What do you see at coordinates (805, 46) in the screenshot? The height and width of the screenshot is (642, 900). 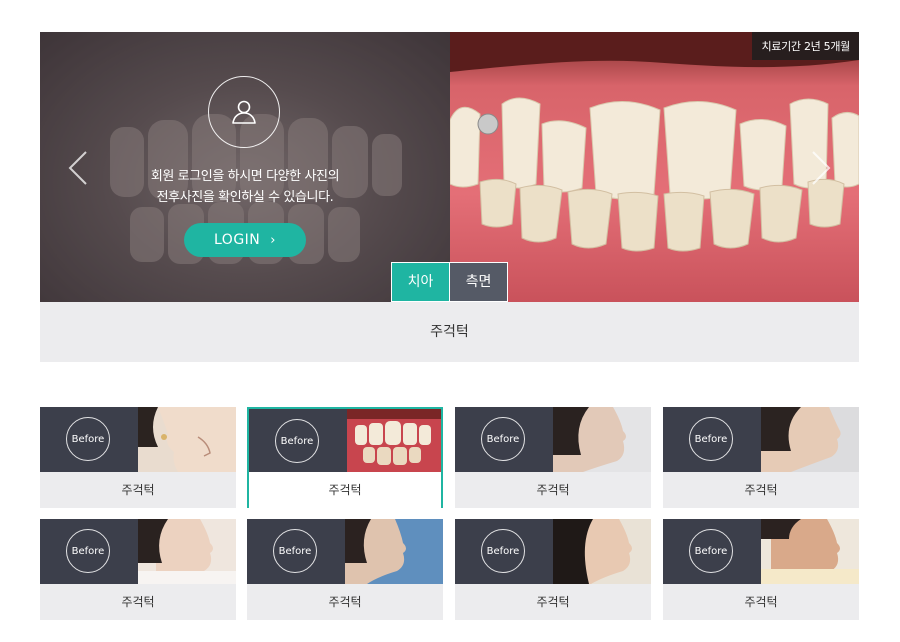 I see `treatment-duration-badge: 치료기간 2년 5개월` at bounding box center [805, 46].